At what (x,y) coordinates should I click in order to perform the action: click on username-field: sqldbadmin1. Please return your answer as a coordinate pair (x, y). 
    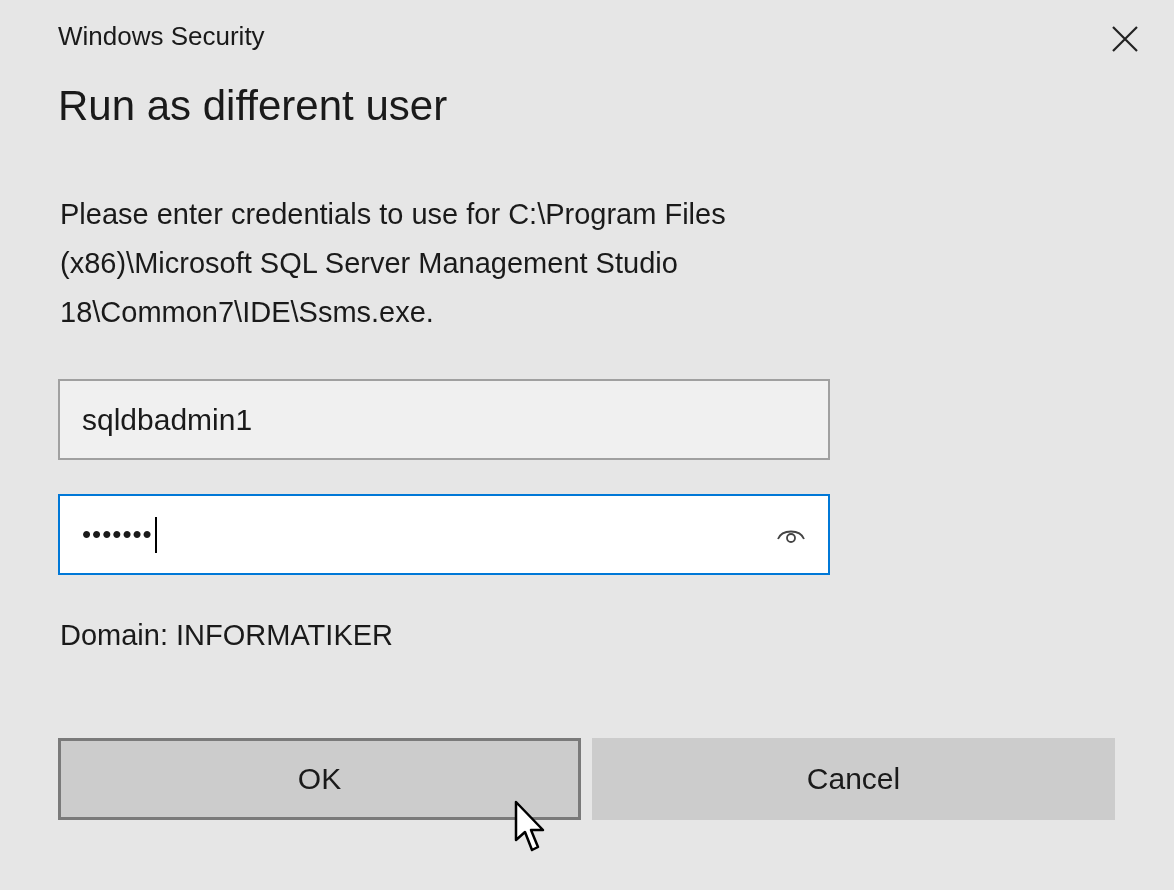
    Looking at the image, I should click on (444, 419).